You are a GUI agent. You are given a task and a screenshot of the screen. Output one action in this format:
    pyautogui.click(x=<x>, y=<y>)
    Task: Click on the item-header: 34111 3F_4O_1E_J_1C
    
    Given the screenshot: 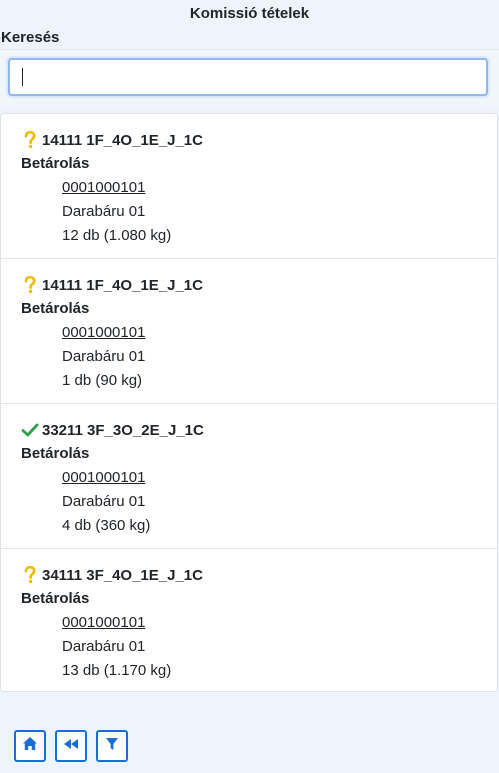 What is the action you would take?
    pyautogui.click(x=249, y=575)
    